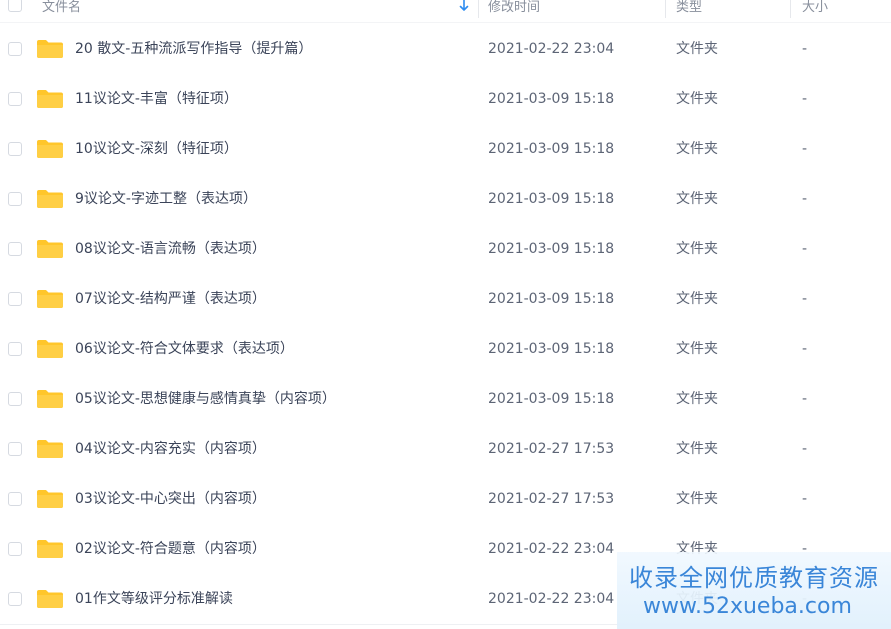 The image size is (891, 629). Describe the element at coordinates (170, 299) in the screenshot. I see `file-name: 07议论文-结构严谨（表达项）` at that location.